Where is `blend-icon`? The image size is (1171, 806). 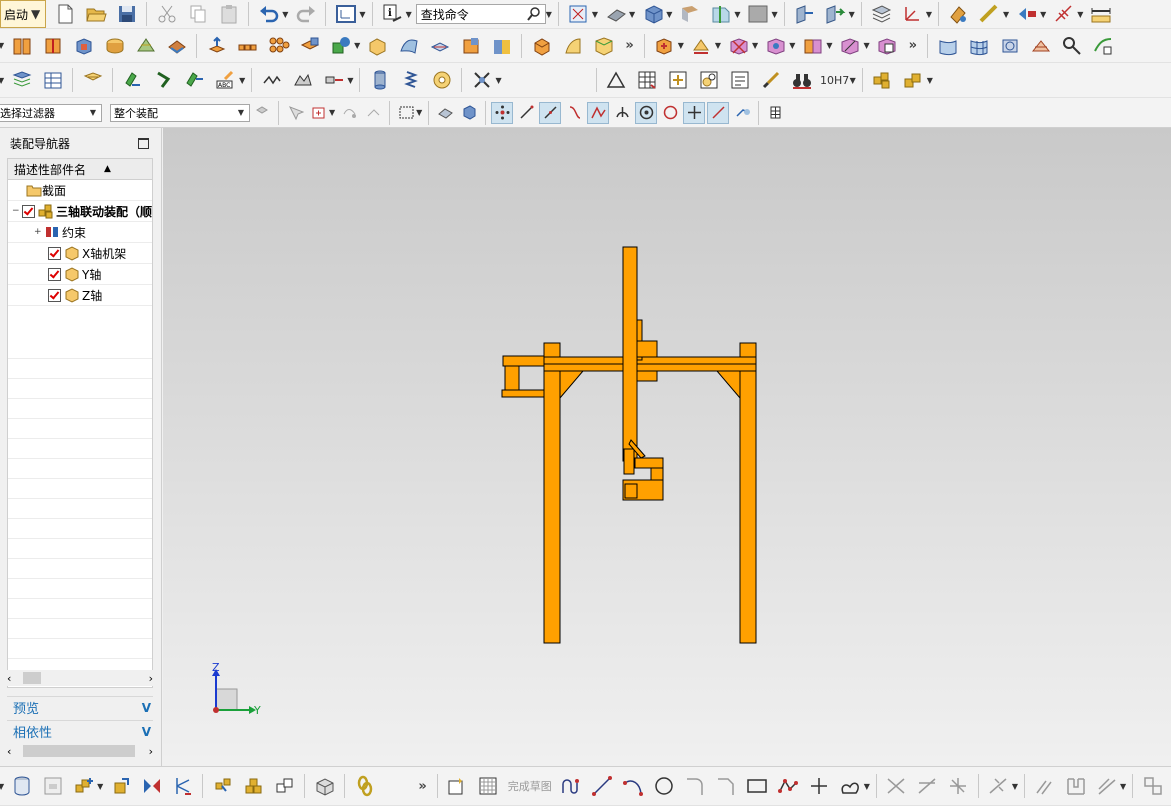 blend-icon is located at coordinates (603, 45).